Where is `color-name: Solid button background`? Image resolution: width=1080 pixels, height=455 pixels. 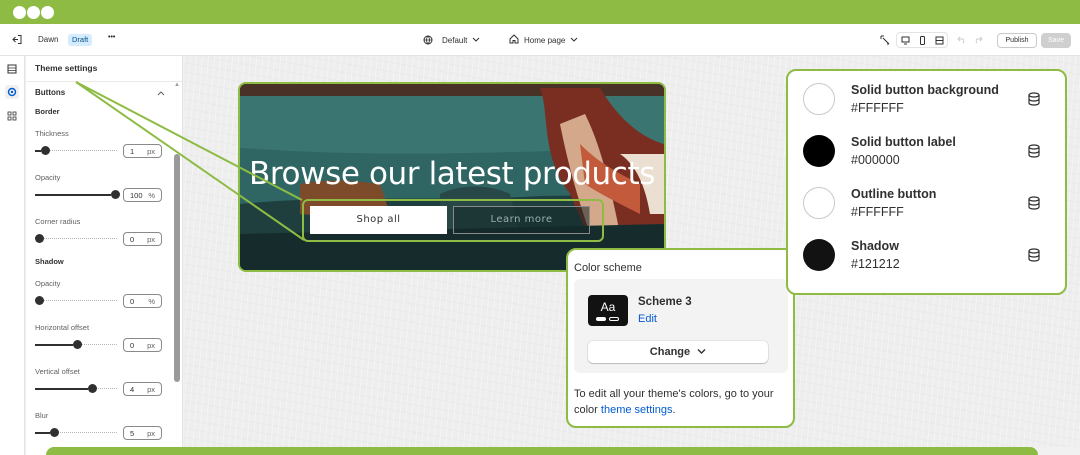 color-name: Solid button background is located at coordinates (925, 90).